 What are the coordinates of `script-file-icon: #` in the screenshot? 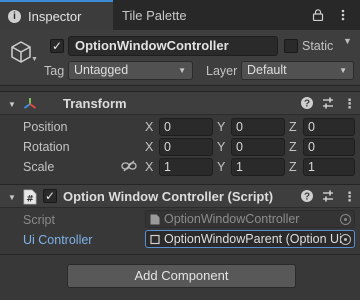 It's located at (30, 197).